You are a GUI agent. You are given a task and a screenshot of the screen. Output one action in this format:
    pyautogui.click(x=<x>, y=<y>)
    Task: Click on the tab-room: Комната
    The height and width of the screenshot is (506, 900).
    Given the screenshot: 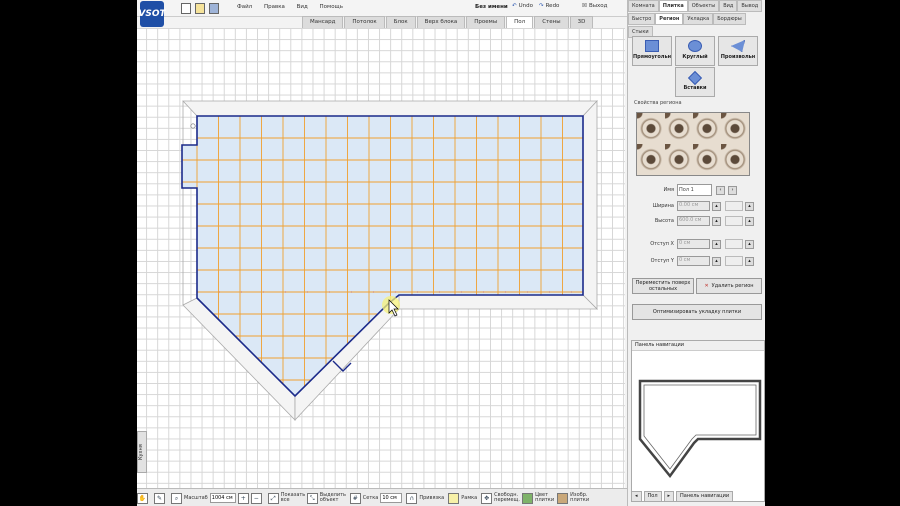 What is the action you would take?
    pyautogui.click(x=643, y=6)
    